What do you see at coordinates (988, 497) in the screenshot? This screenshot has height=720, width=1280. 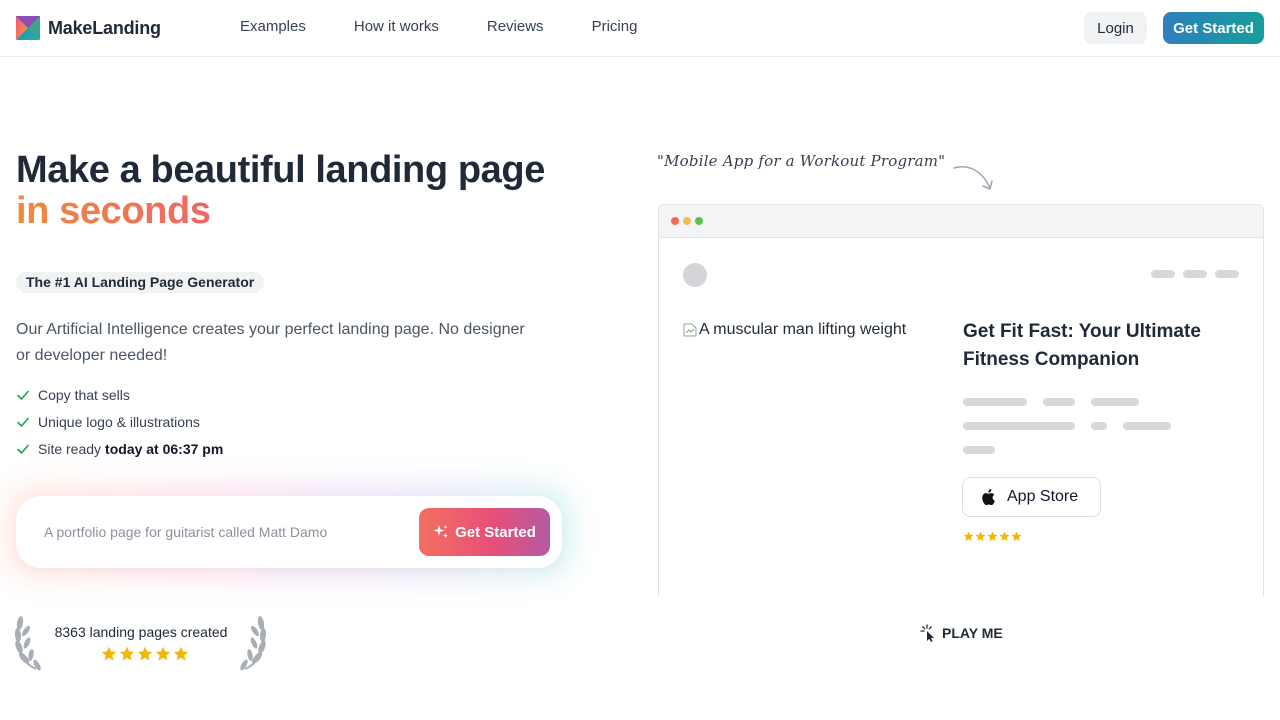 I see `apple-icon` at bounding box center [988, 497].